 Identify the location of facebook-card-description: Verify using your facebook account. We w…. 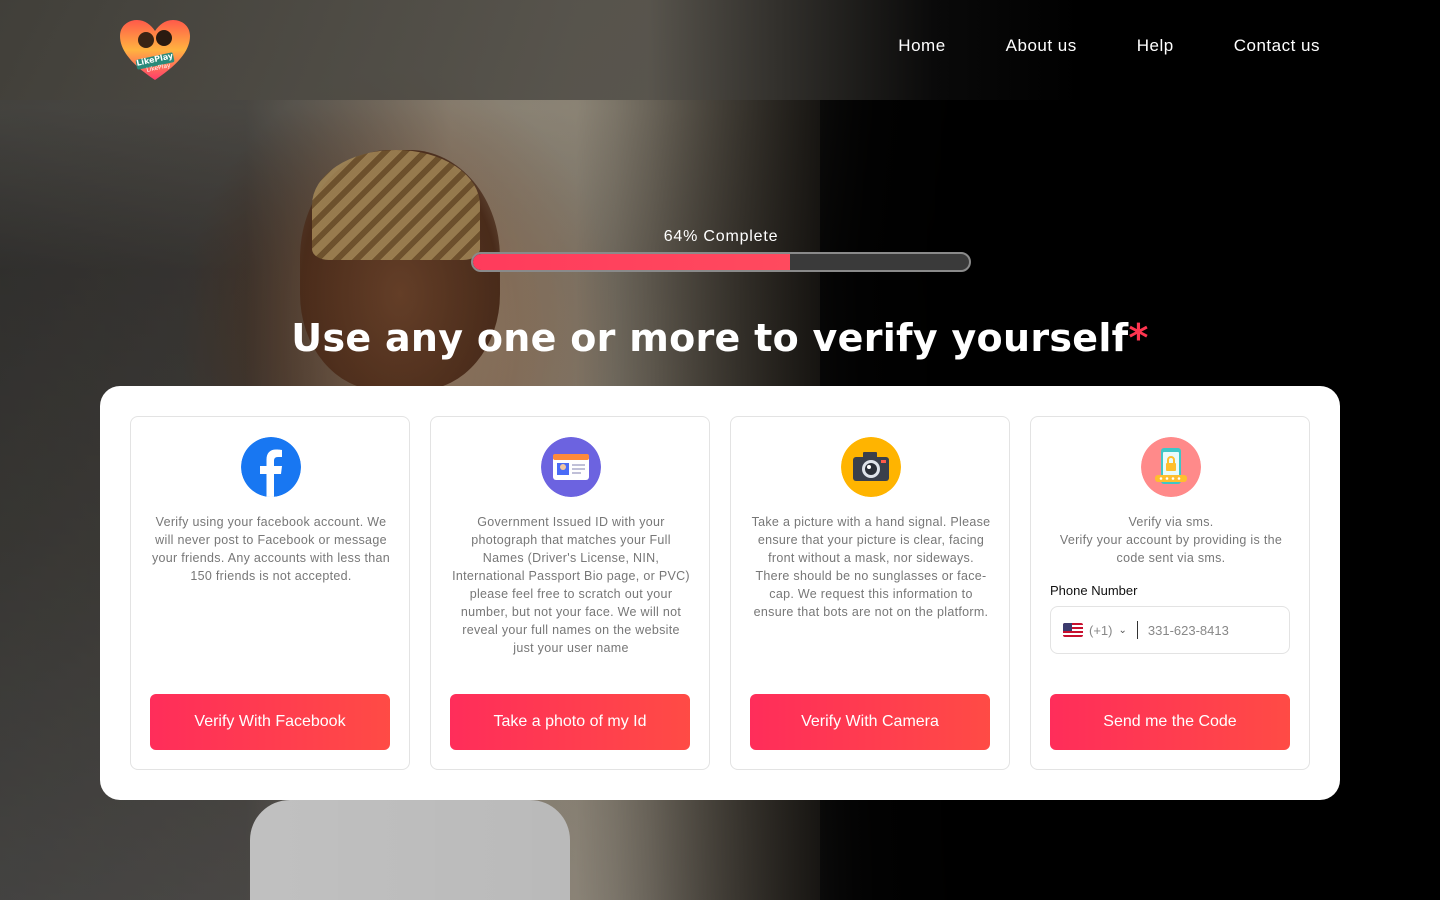
(271, 549).